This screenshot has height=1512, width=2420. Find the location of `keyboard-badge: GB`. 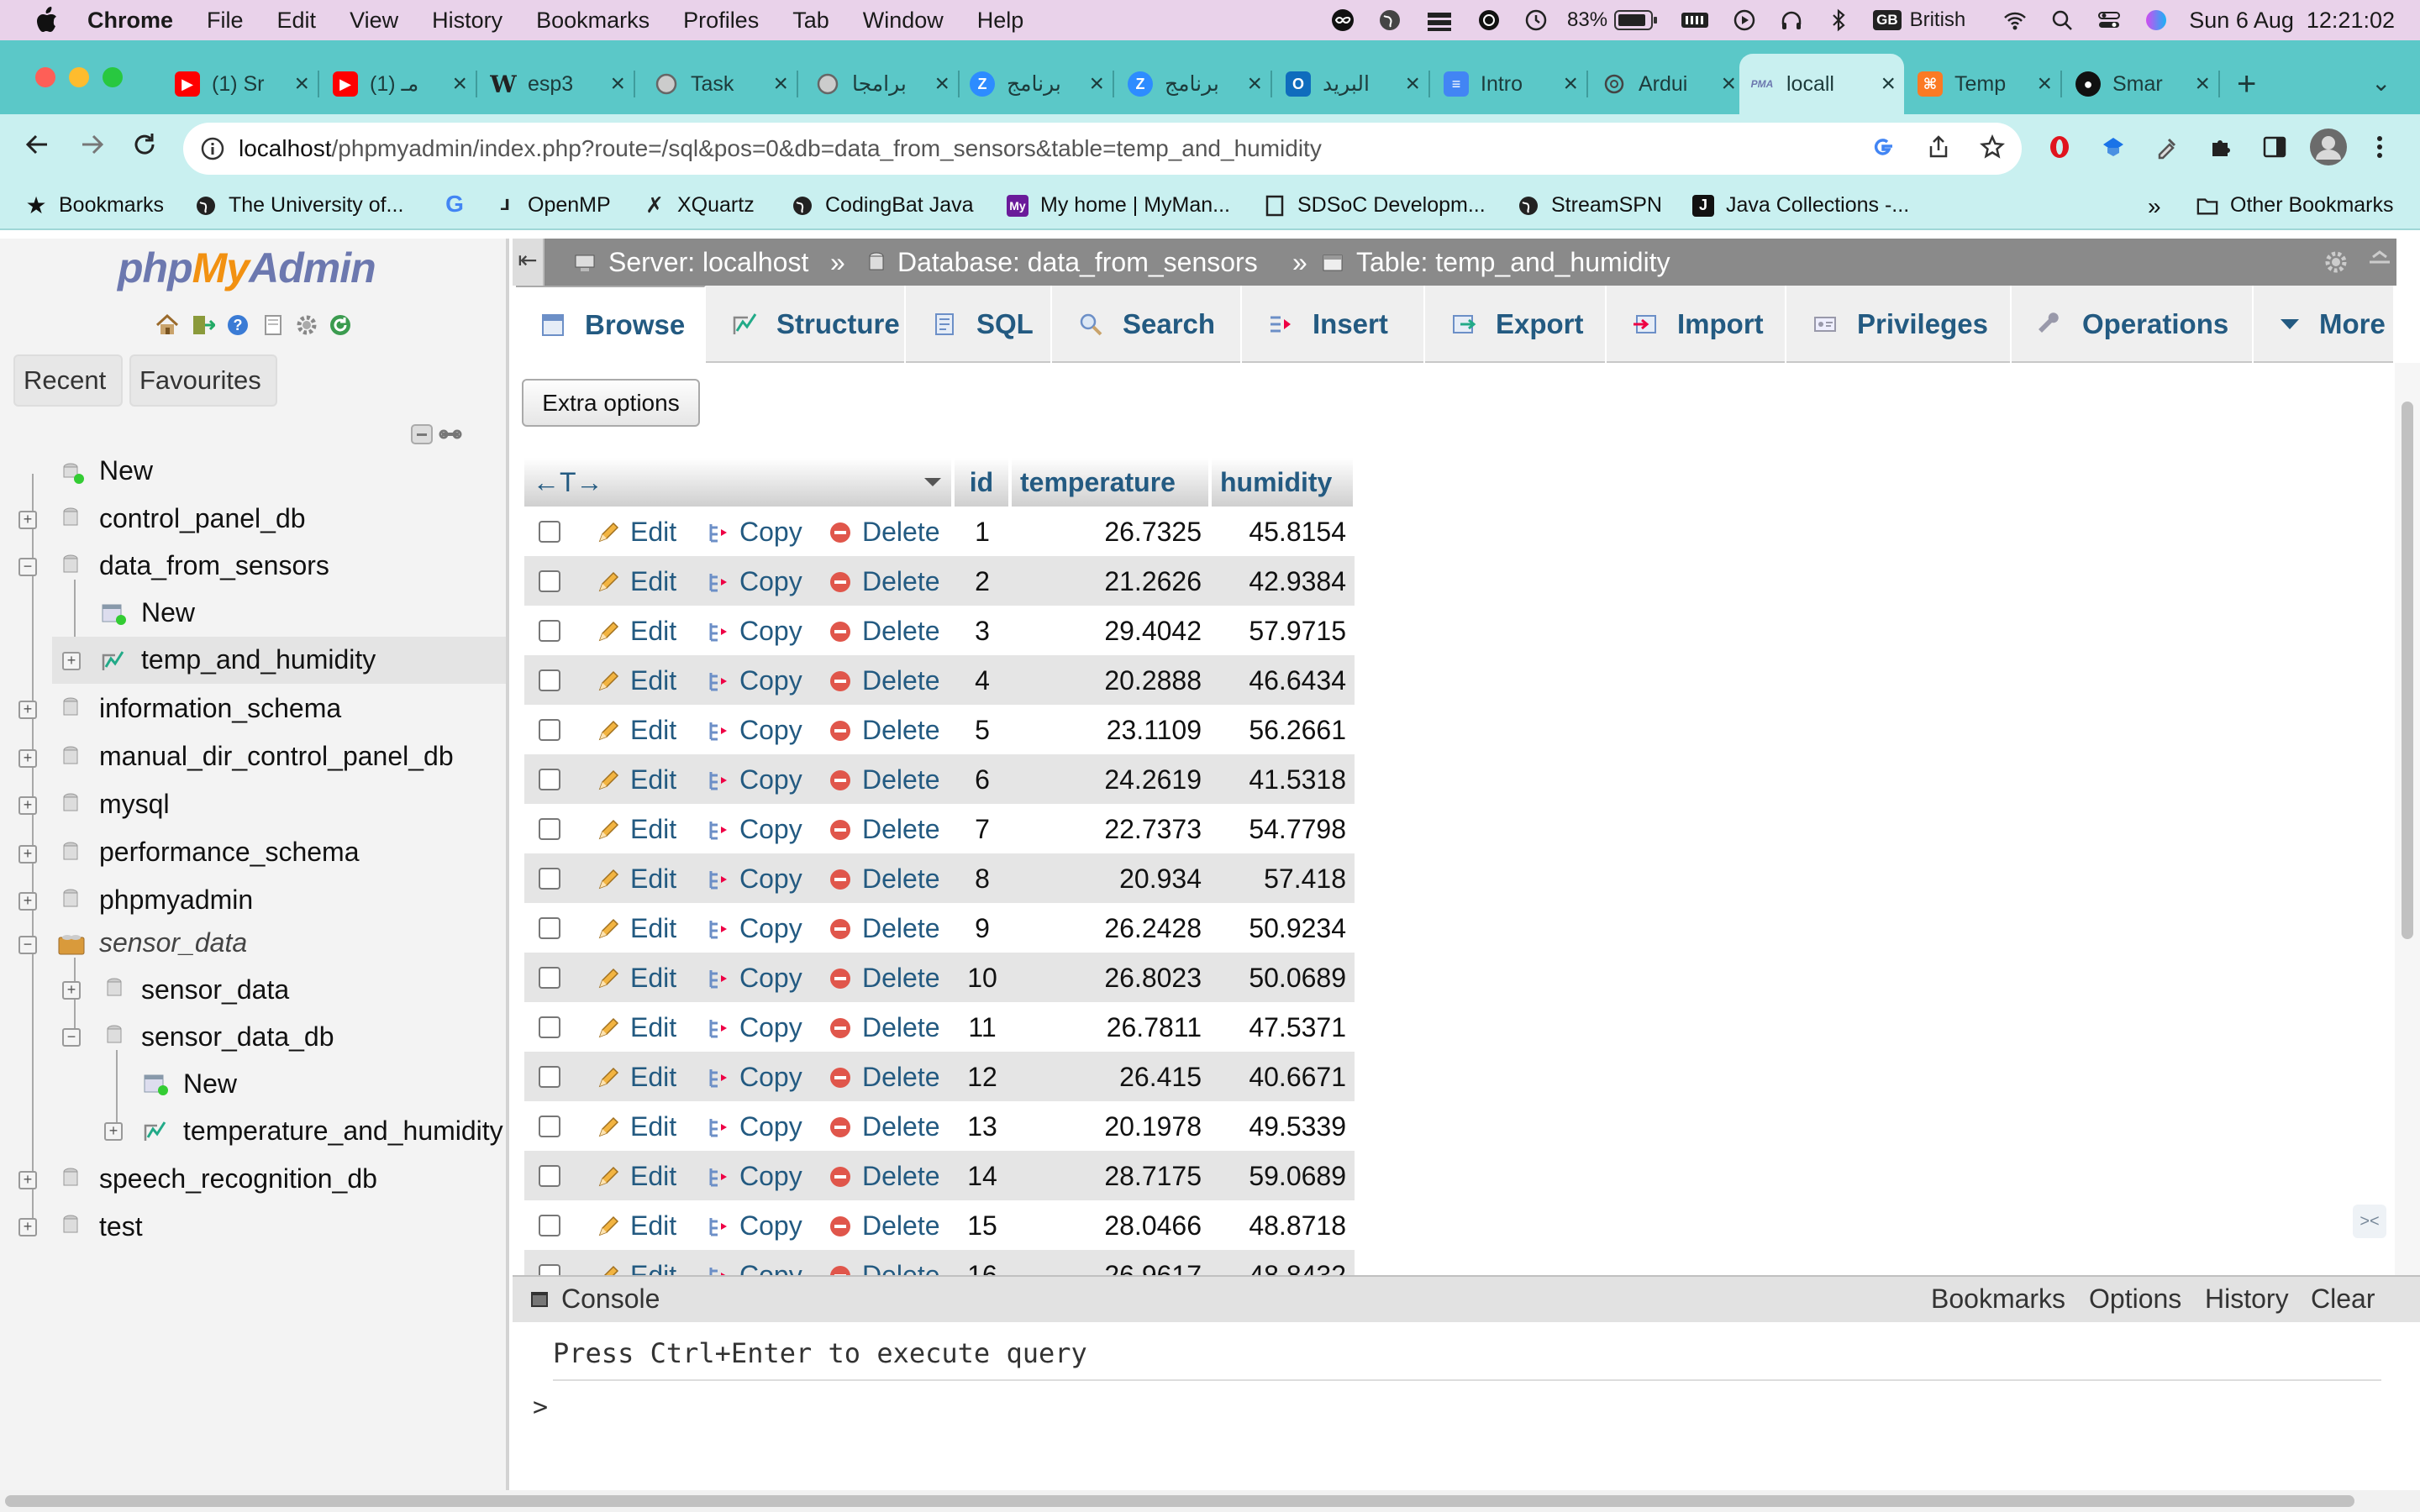

keyboard-badge: GB is located at coordinates (1887, 20).